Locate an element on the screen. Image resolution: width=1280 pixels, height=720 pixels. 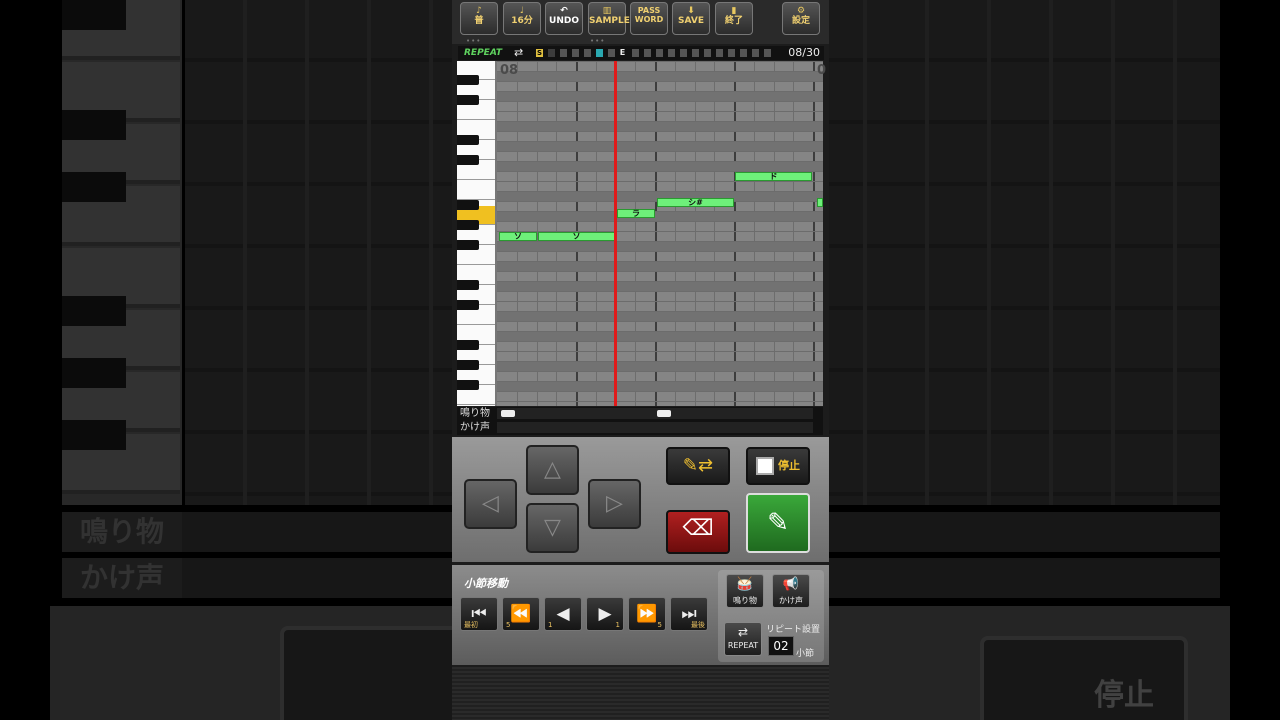
back-1-button: ◀ 1 is located at coordinates (563, 614).